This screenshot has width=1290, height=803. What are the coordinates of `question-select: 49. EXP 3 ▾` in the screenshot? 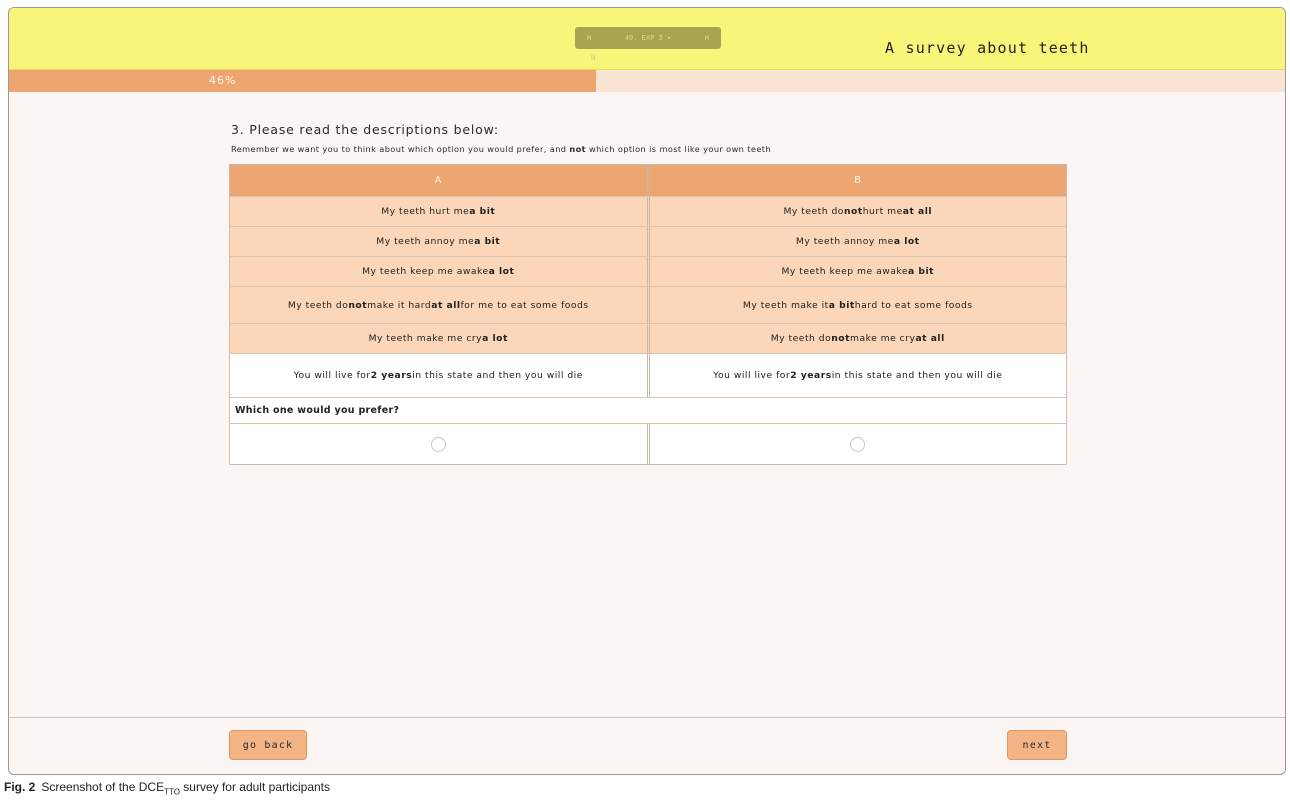 It's located at (648, 38).